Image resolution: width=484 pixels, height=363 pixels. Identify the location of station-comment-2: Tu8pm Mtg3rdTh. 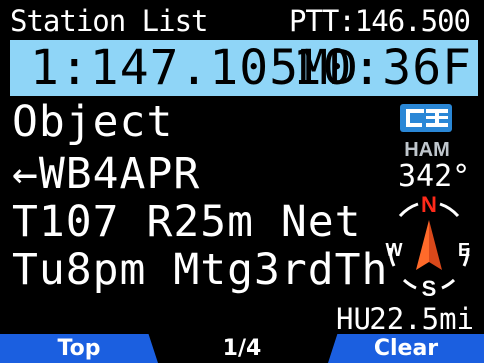
(200, 270).